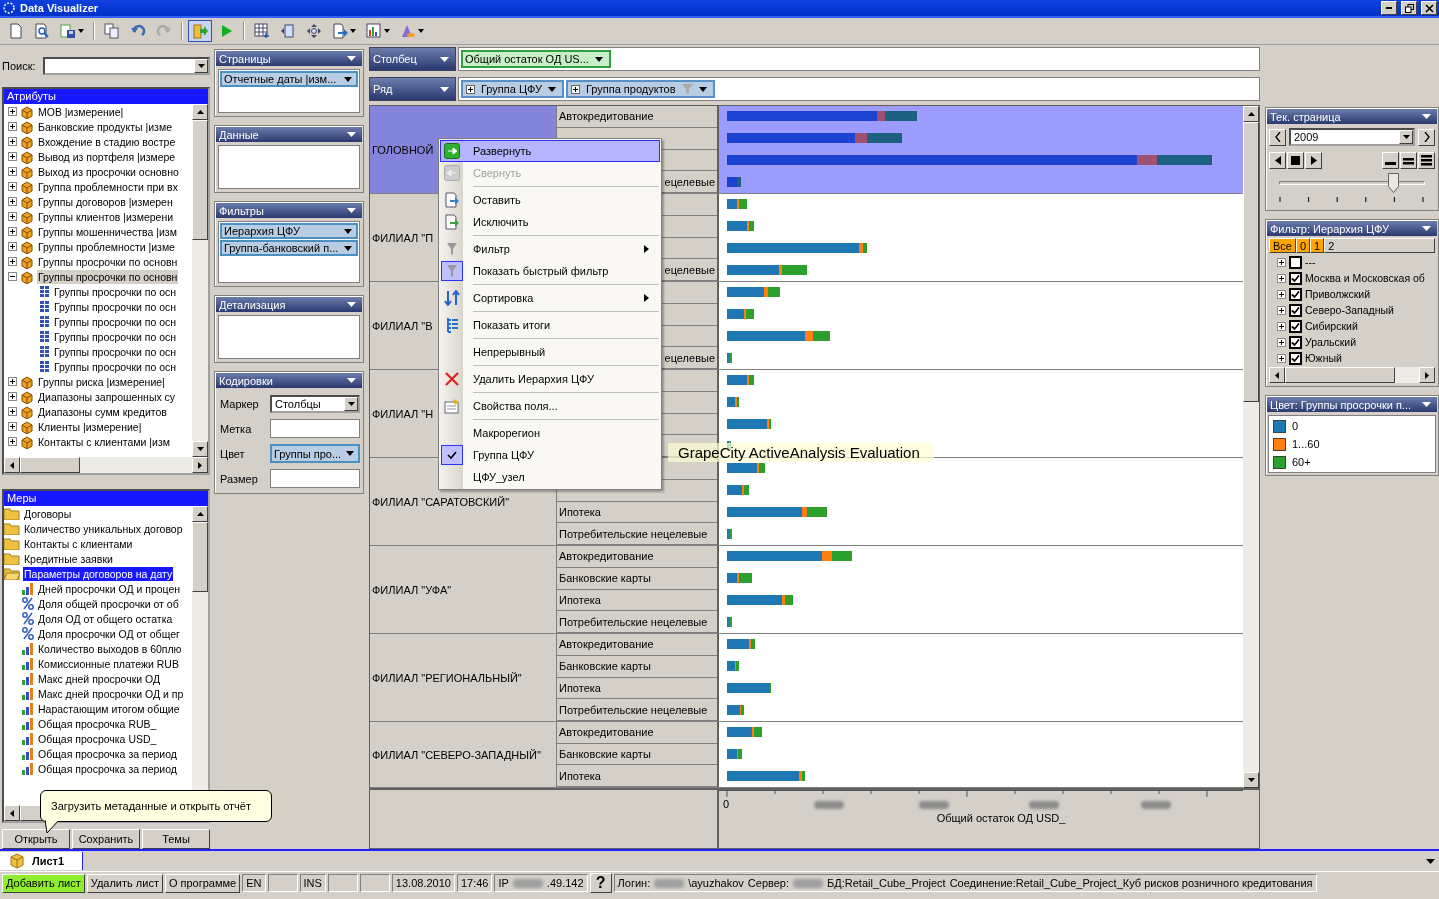  I want to click on filter-item: Сибирский, so click(1331, 326).